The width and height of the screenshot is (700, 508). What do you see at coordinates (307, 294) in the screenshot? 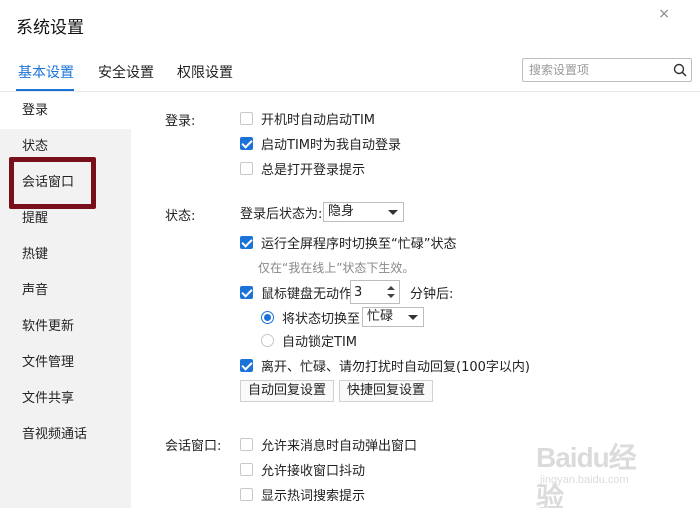
I see `idle-label-before: 鼠标键盘无动作` at bounding box center [307, 294].